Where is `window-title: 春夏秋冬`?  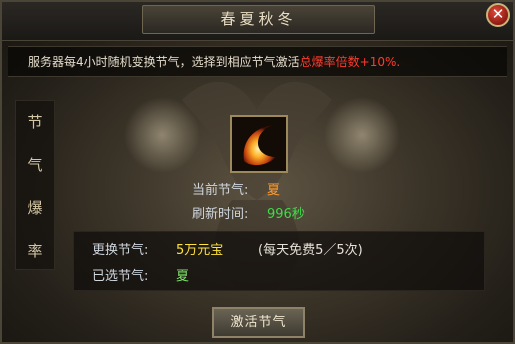 window-title: 春夏秋冬 is located at coordinates (258, 19).